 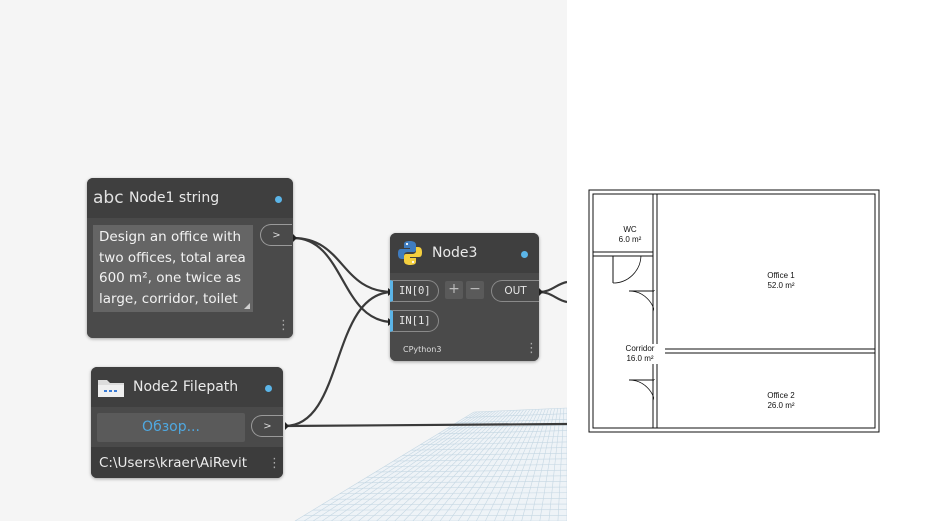 I want to click on node1-title: Node1 string, so click(x=174, y=198).